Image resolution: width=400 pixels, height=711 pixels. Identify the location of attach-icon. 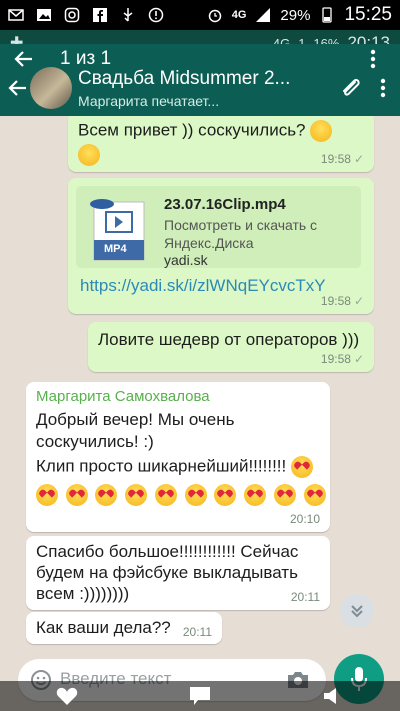
(351, 88).